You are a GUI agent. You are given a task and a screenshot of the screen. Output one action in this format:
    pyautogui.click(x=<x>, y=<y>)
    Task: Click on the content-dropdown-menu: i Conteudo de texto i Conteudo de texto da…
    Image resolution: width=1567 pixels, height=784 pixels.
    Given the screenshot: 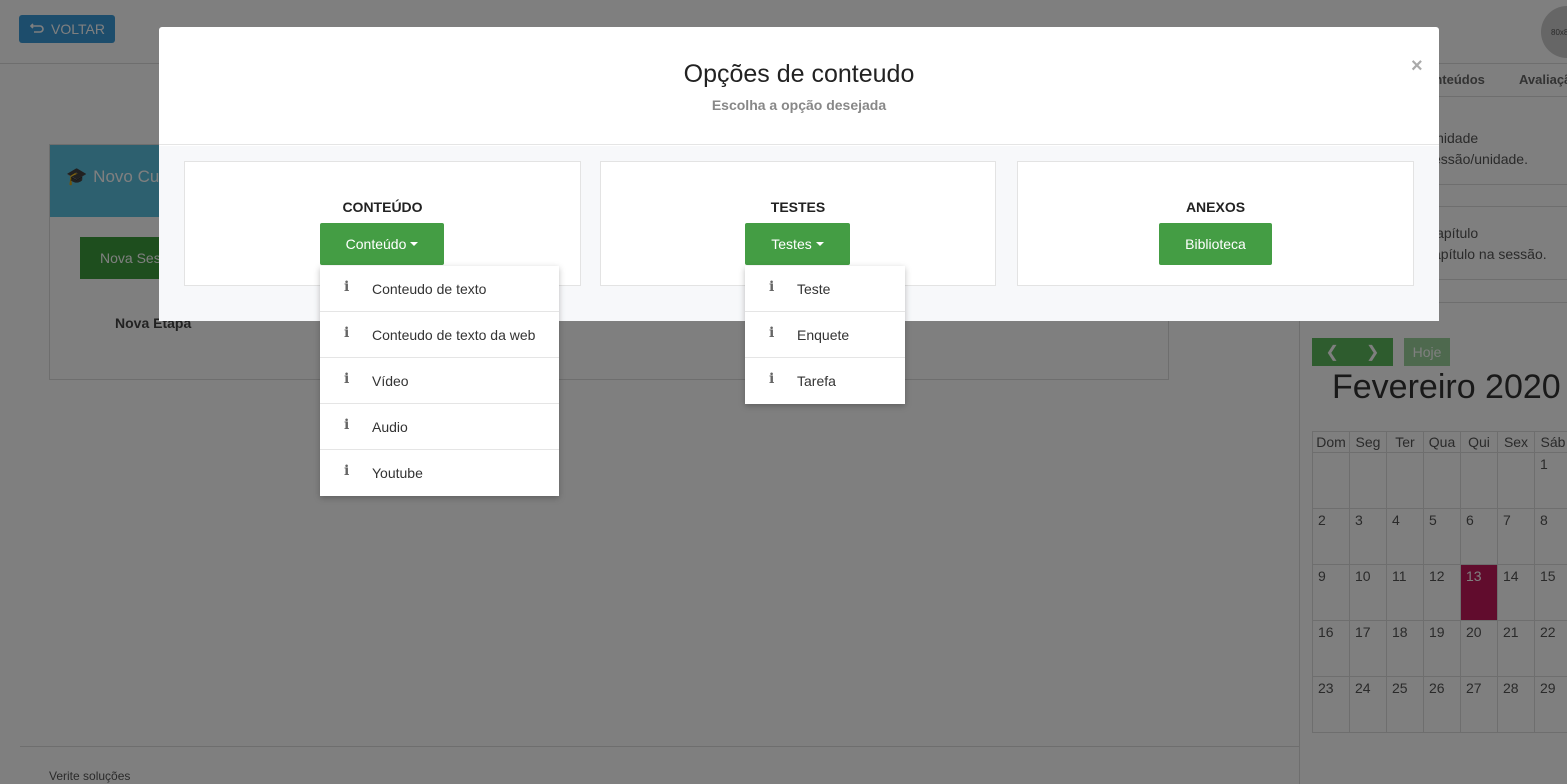 What is the action you would take?
    pyautogui.click(x=439, y=381)
    